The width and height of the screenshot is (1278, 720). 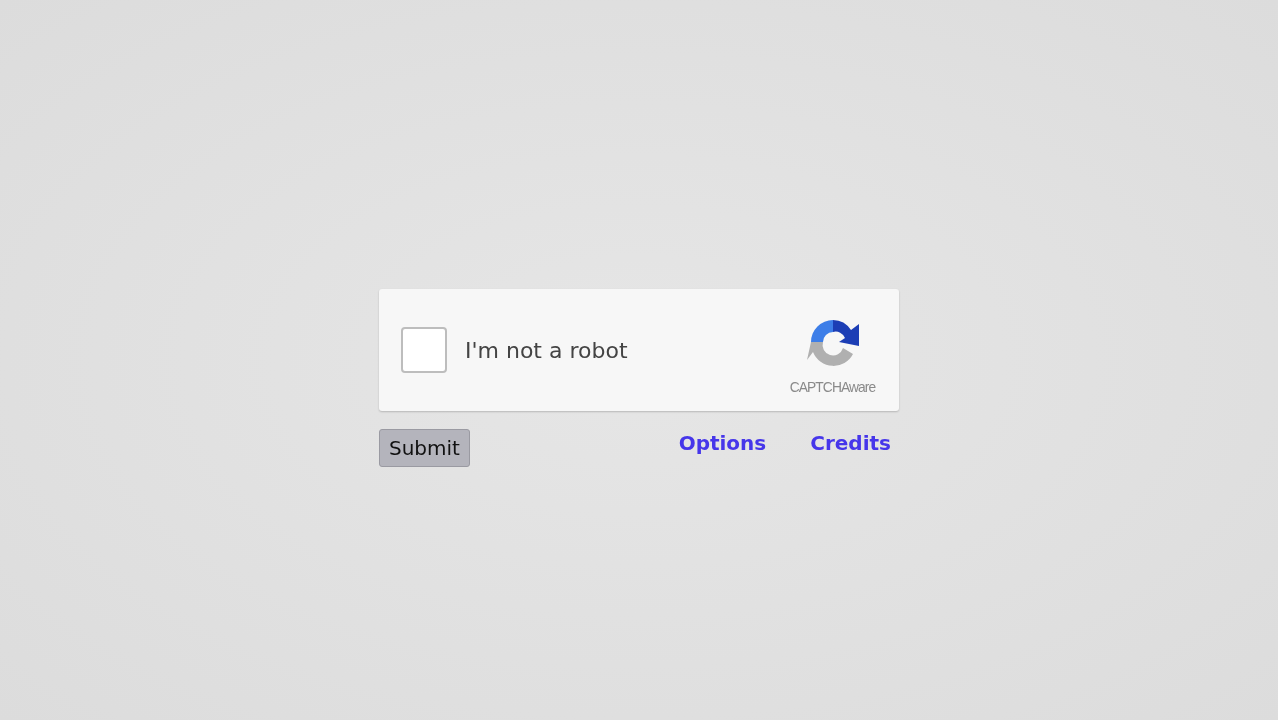 What do you see at coordinates (722, 443) in the screenshot?
I see `link: Options` at bounding box center [722, 443].